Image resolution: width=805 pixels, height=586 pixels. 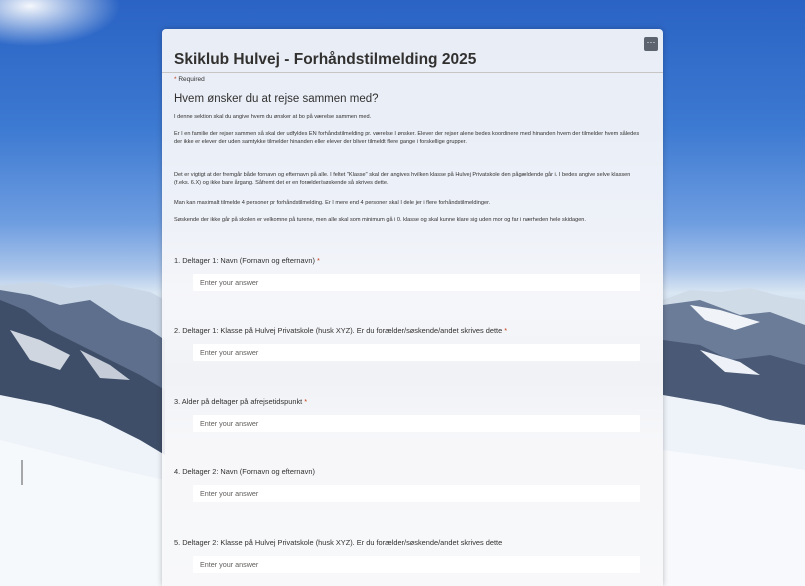 What do you see at coordinates (416, 352) in the screenshot?
I see `question-2-input` at bounding box center [416, 352].